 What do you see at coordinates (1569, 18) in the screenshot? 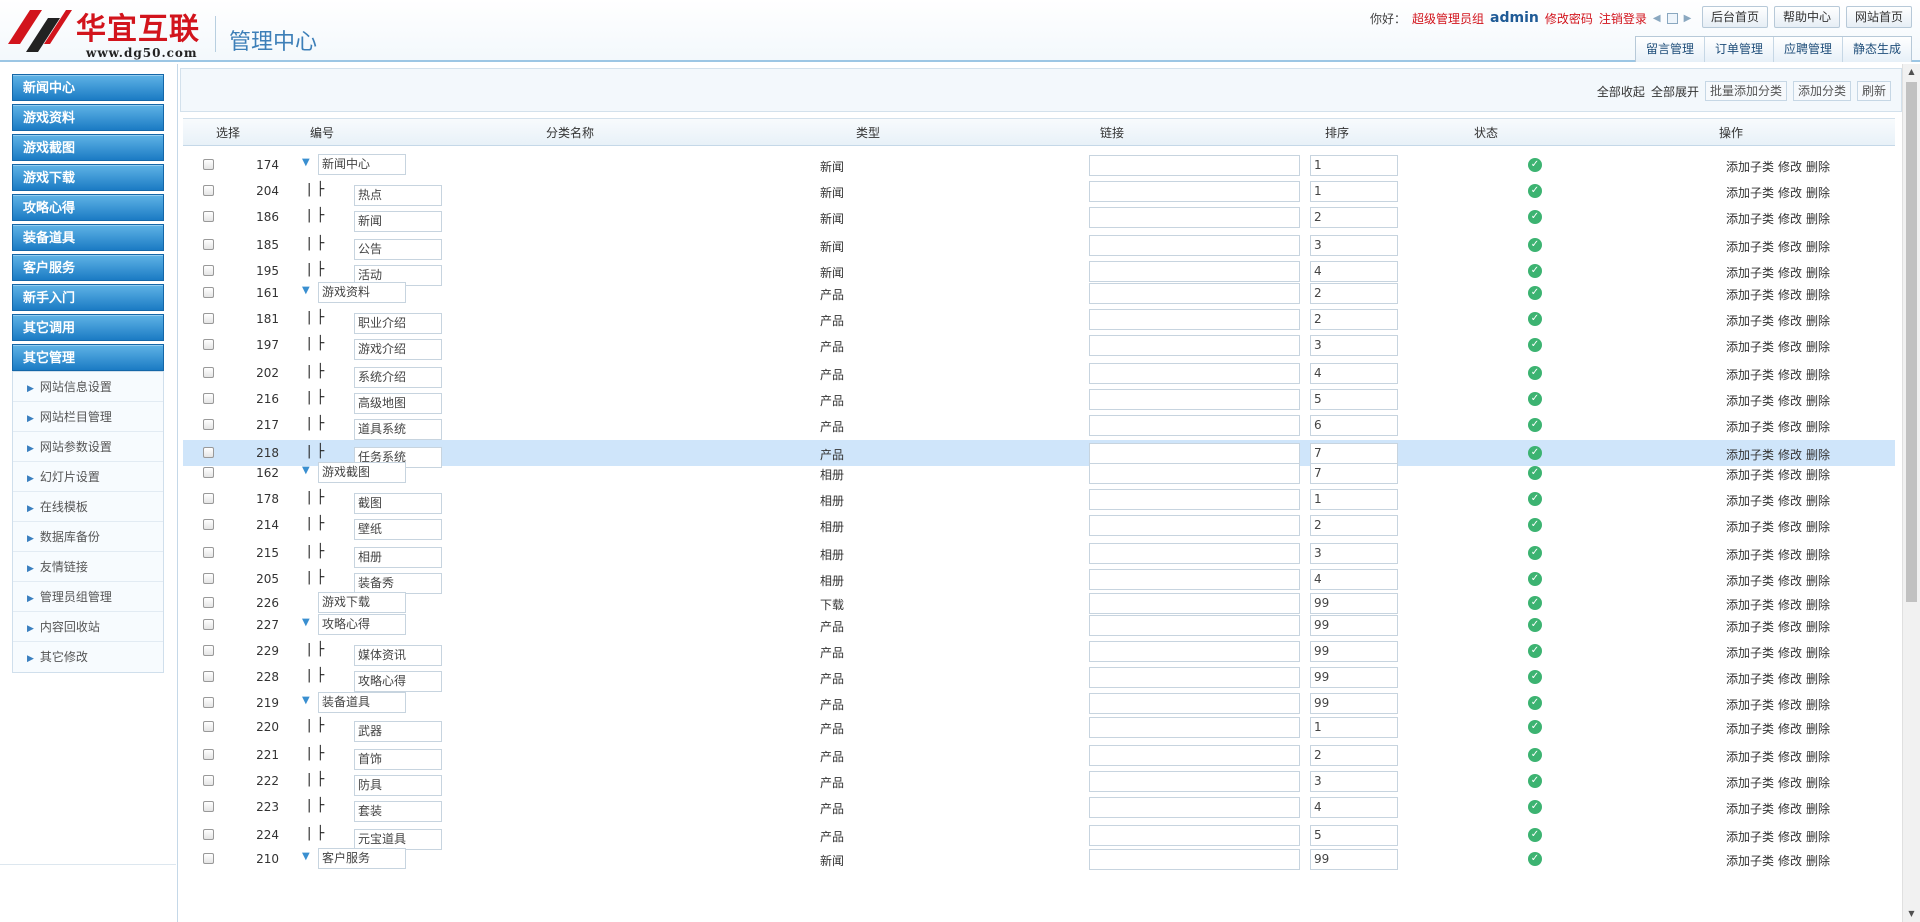
I see `change-password-link: 修改密码` at bounding box center [1569, 18].